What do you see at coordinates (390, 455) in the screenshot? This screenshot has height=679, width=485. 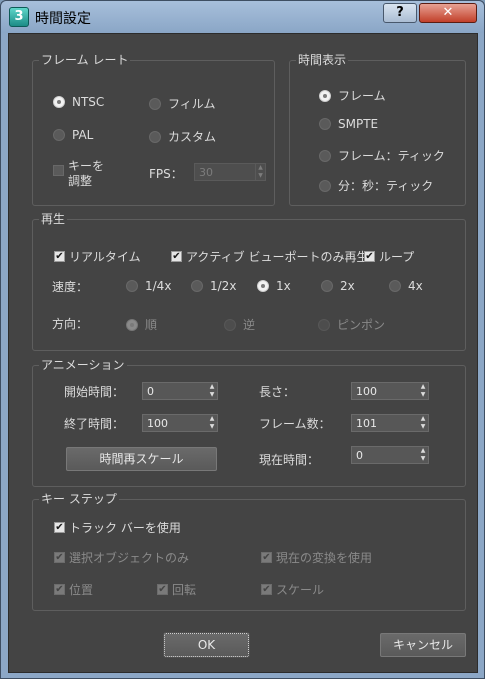 I see `current-time-spinner: 0 ▲ ▼` at bounding box center [390, 455].